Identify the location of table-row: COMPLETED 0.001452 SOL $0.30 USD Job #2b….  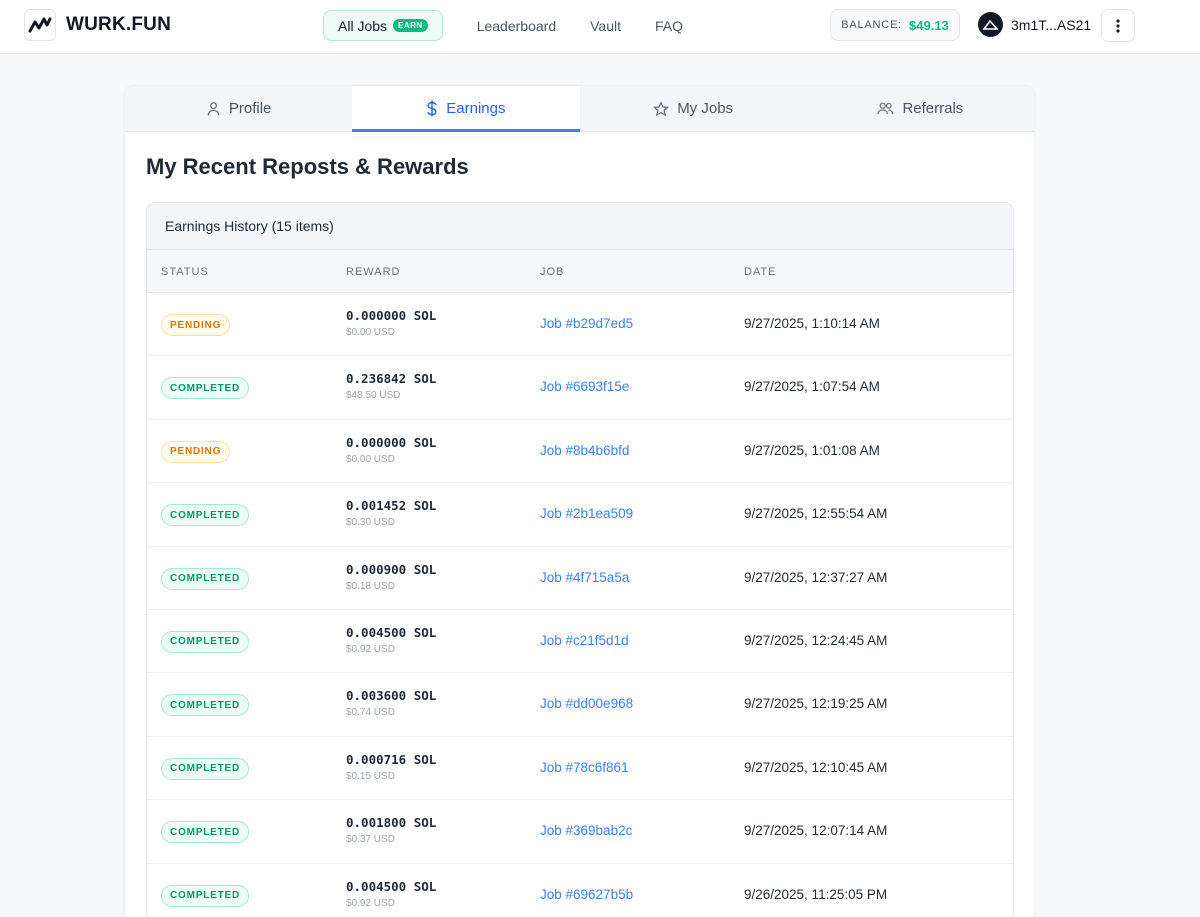
(580, 515).